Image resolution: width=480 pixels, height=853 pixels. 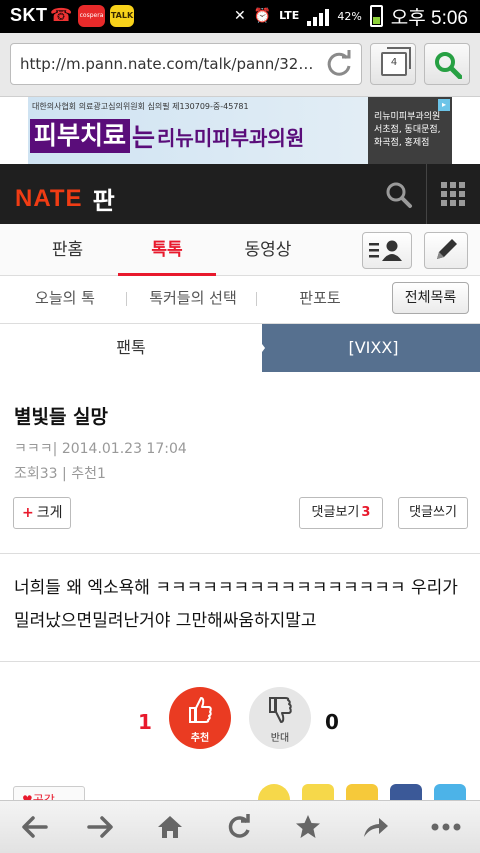 What do you see at coordinates (341, 513) in the screenshot?
I see `view-comments-button: 댓글보기 3` at bounding box center [341, 513].